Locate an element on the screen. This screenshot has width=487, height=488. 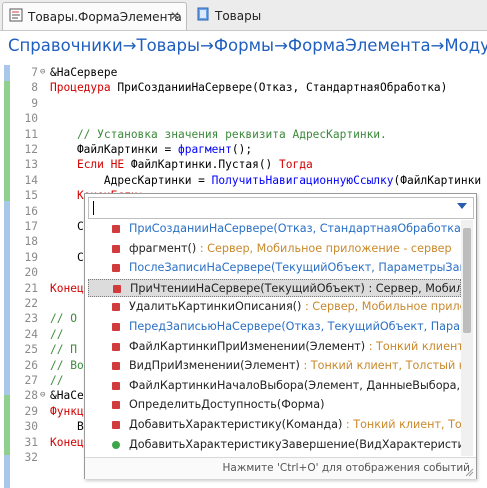
vertical-scrollbar is located at coordinates (467, 338).